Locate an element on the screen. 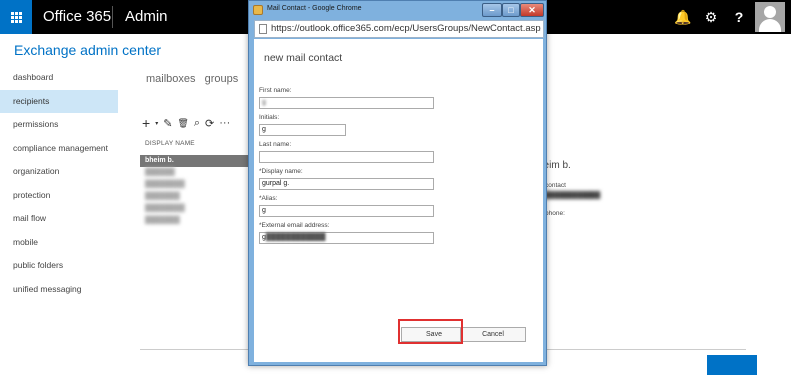 This screenshot has height=375, width=791. refresh-icon: ⟳ is located at coordinates (209, 123).